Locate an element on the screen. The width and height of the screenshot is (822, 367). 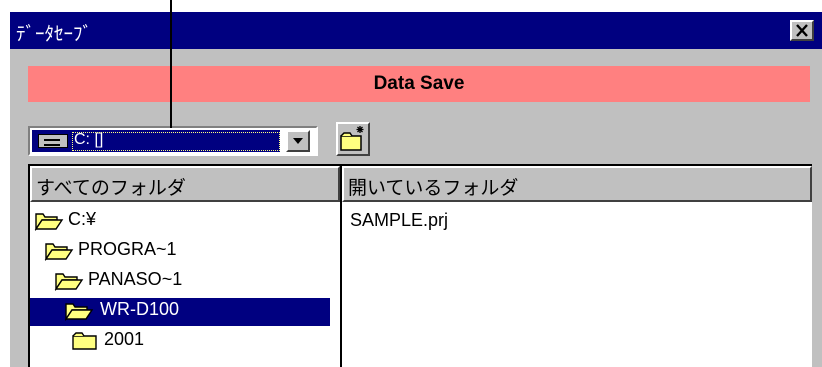
tree-item-c-drive: C:¥ is located at coordinates (94, 222).